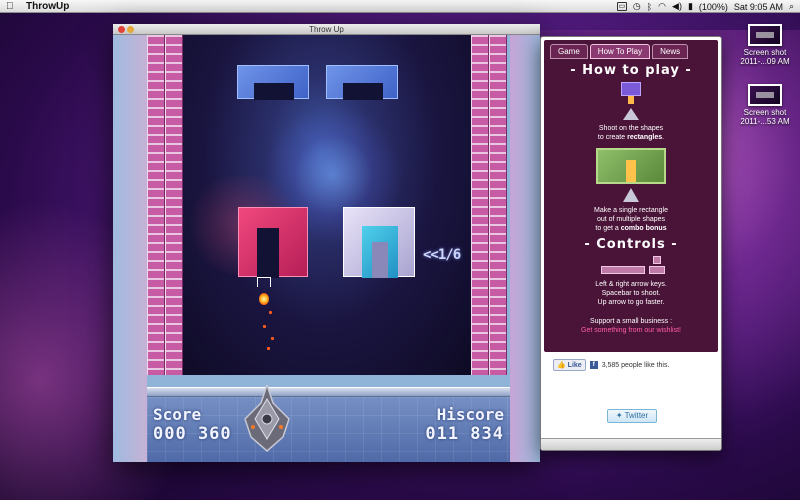  What do you see at coordinates (619, 415) in the screenshot?
I see `twitter-bird-icon: ✦` at bounding box center [619, 415].